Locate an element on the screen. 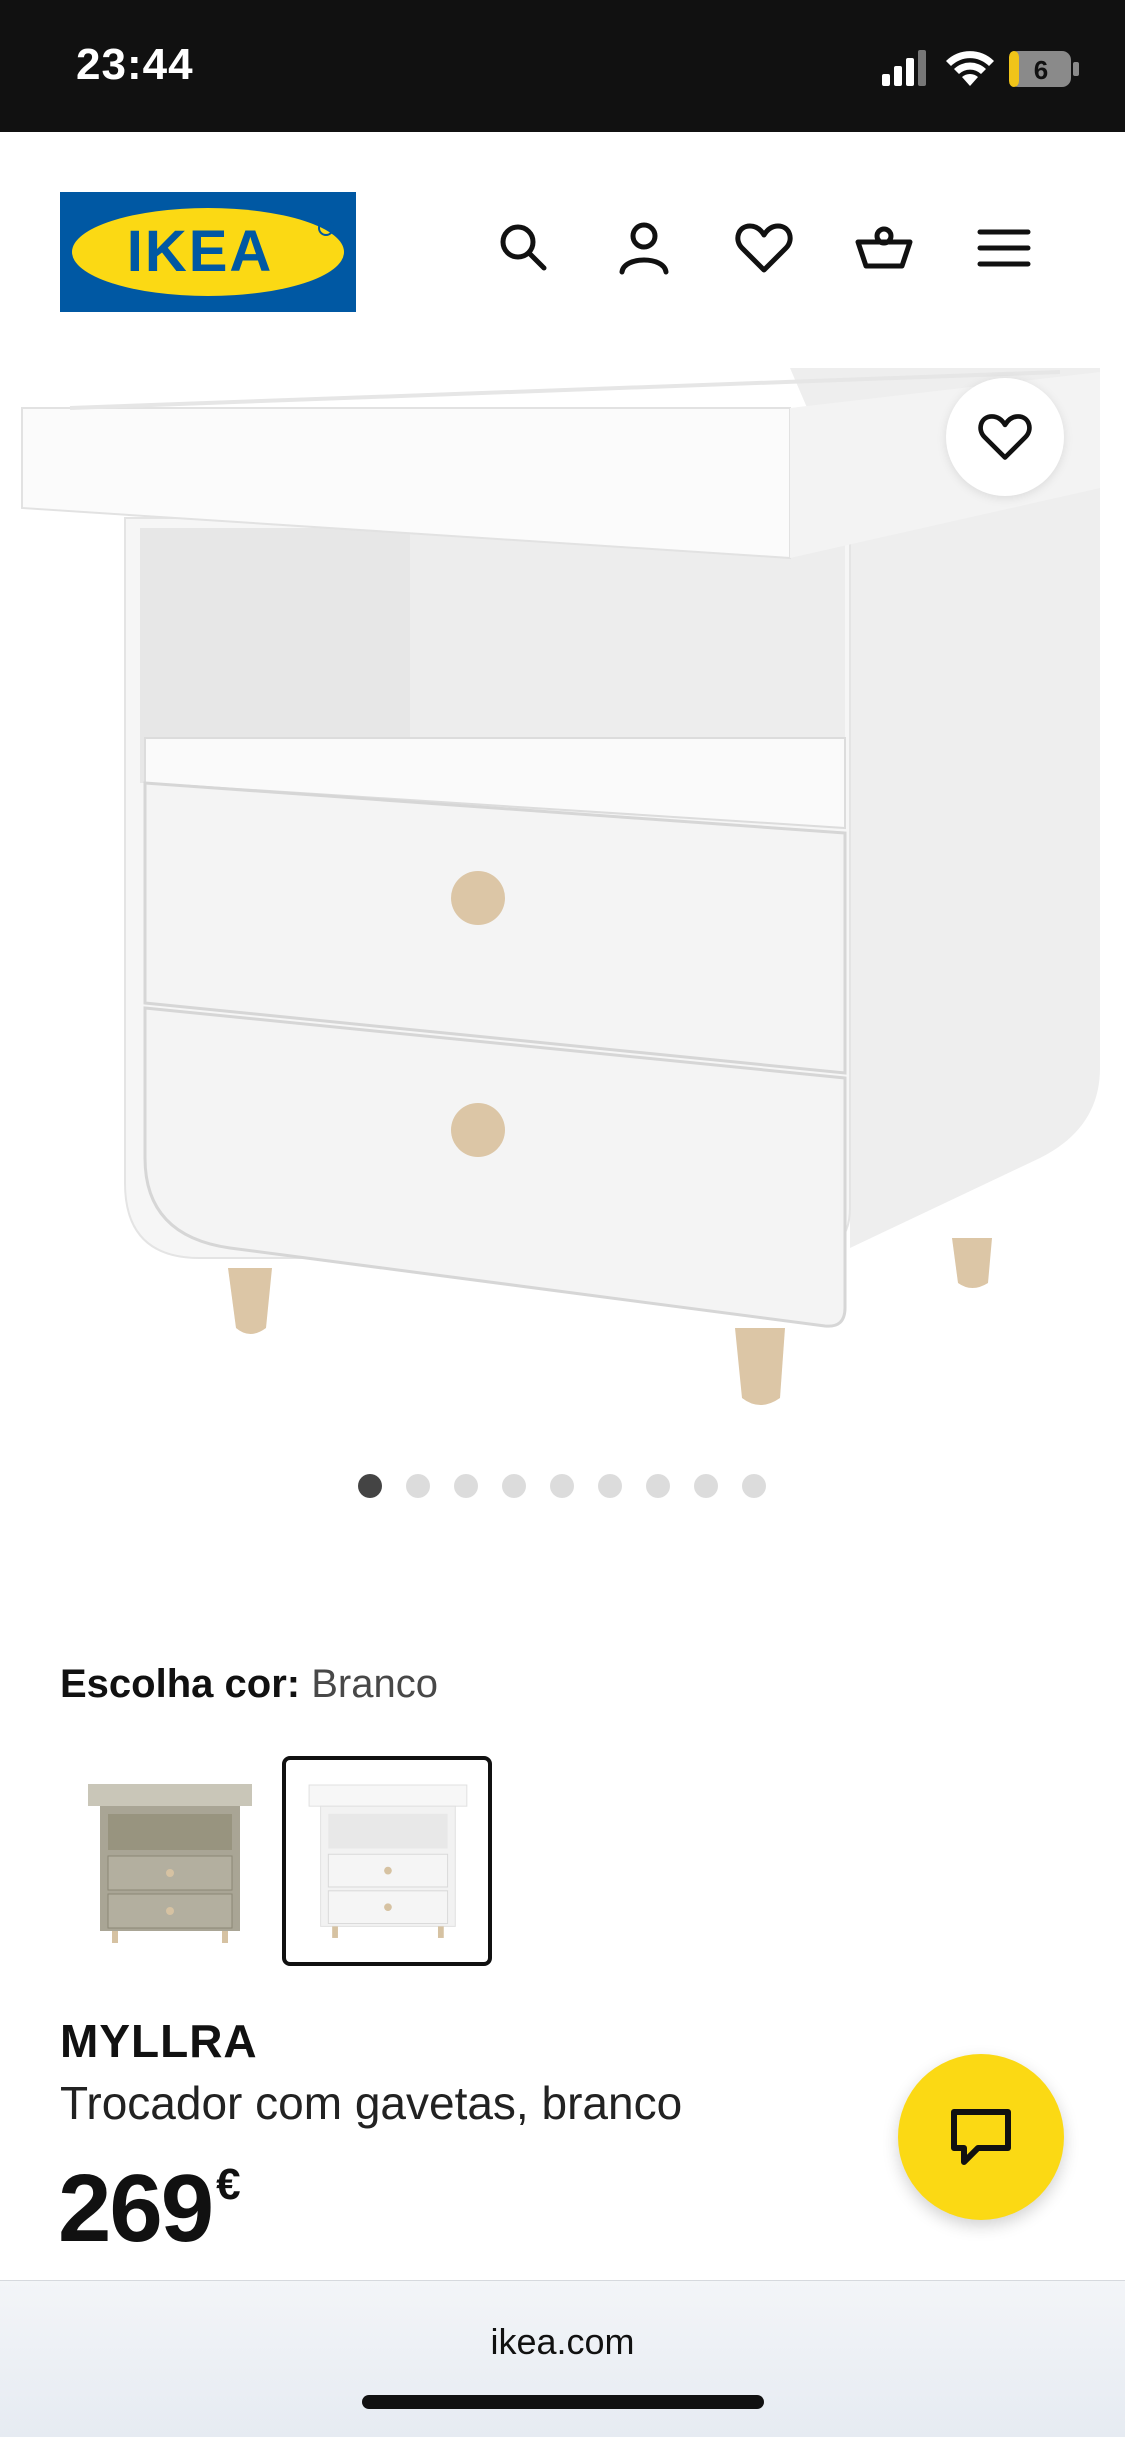 Image resolution: width=1125 pixels, height=2437 pixels. site-header: IKEA is located at coordinates (562, 250).